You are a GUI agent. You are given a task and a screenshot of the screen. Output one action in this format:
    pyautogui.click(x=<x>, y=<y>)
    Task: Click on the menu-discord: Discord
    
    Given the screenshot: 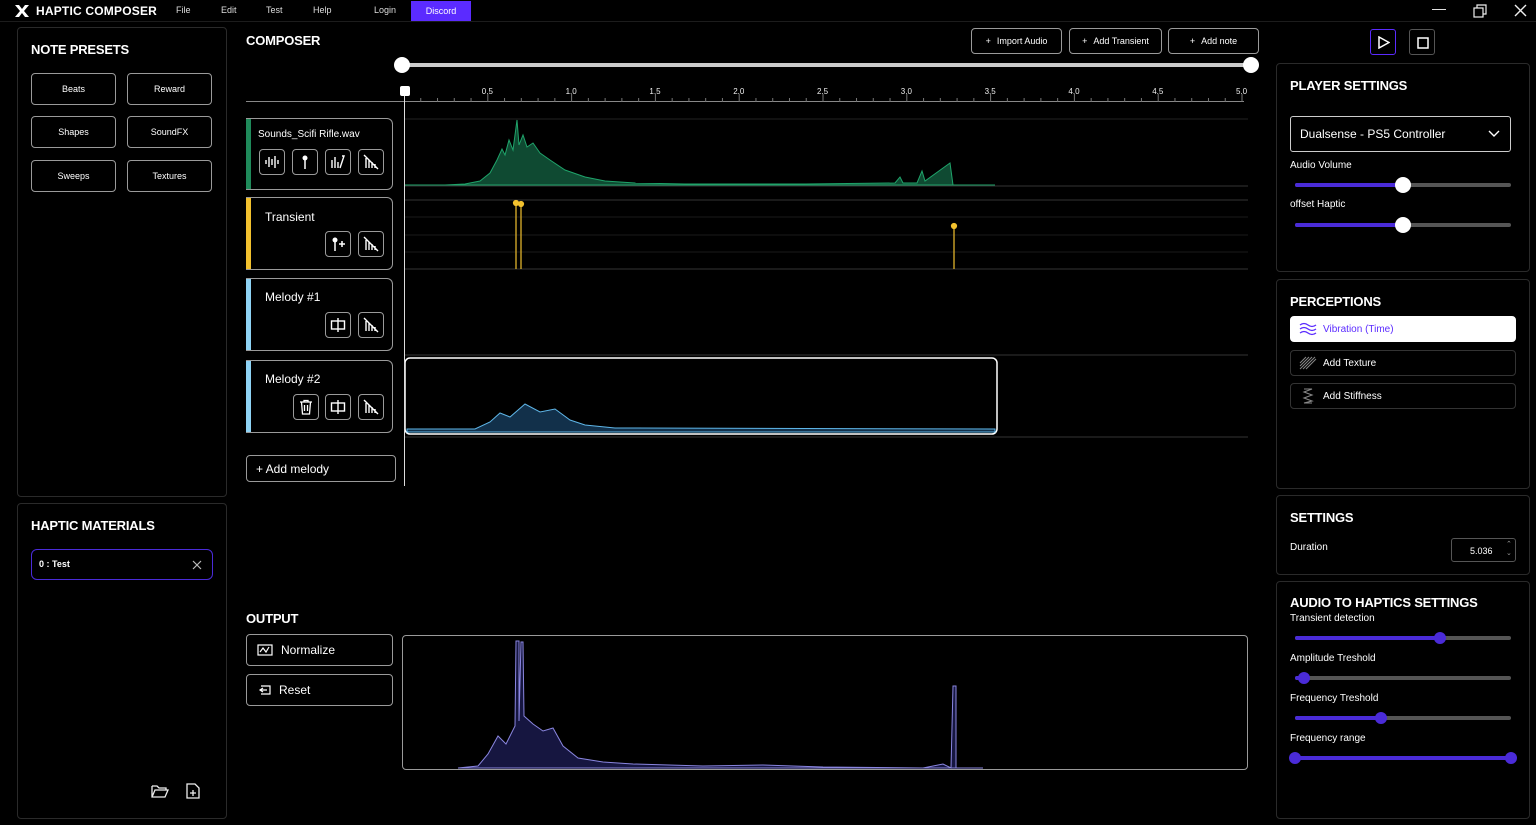 What is the action you would take?
    pyautogui.click(x=441, y=11)
    